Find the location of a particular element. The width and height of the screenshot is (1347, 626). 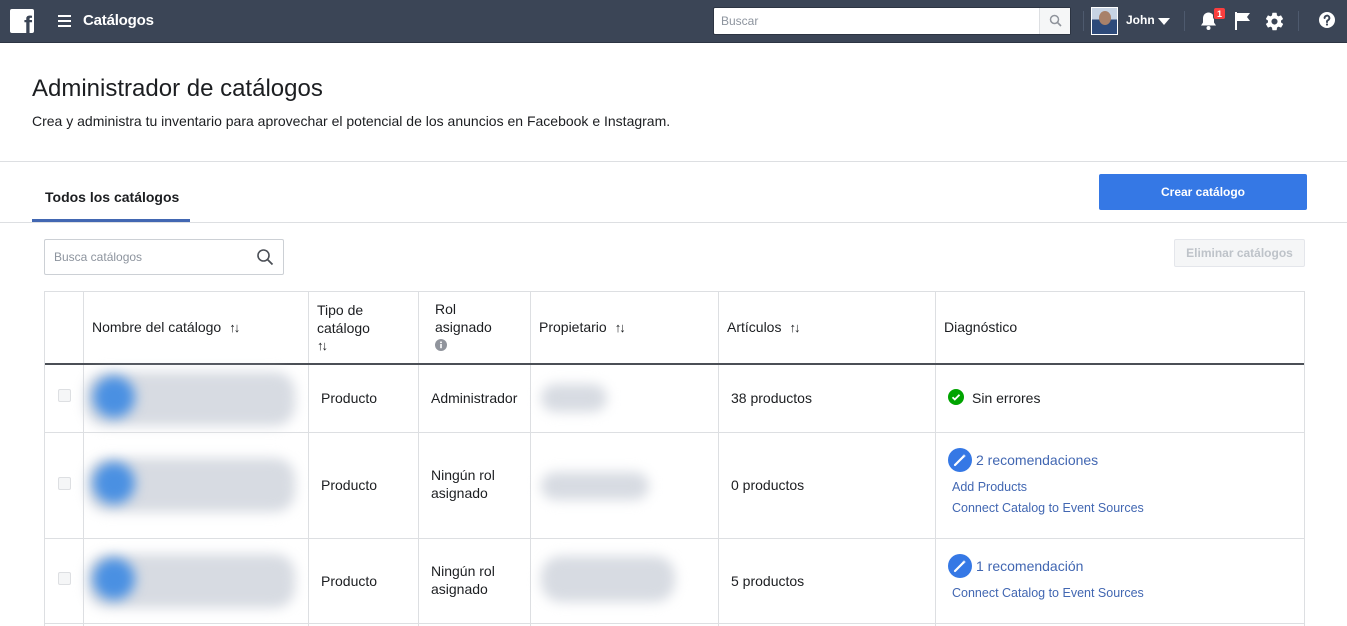

column-header-label: Artículos is located at coordinates (754, 327).